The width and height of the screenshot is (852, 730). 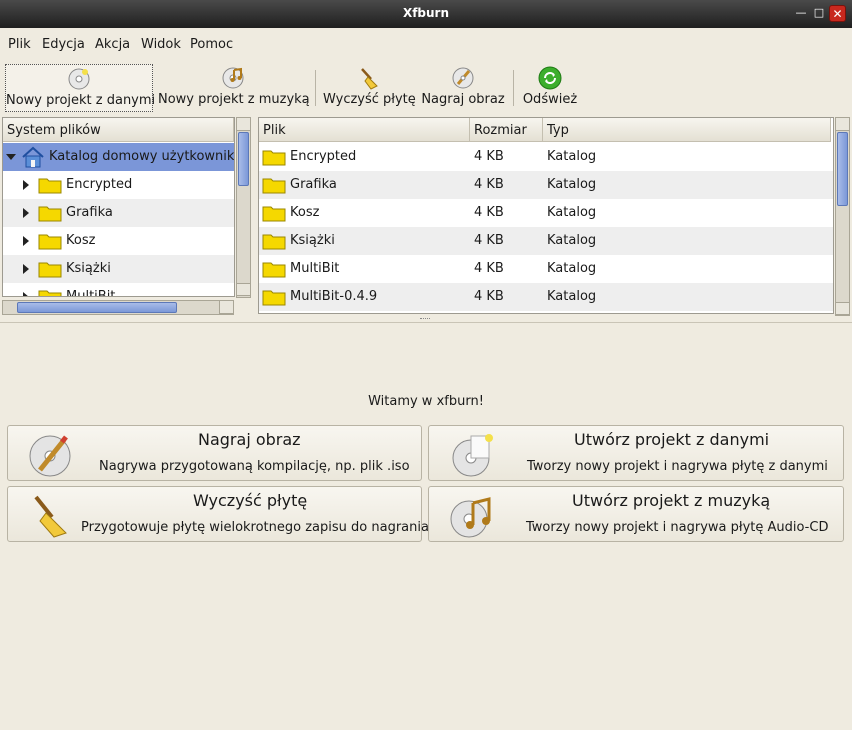 What do you see at coordinates (142, 156) in the screenshot?
I see `tree-item-label: Katalog domowy użytkownika` at bounding box center [142, 156].